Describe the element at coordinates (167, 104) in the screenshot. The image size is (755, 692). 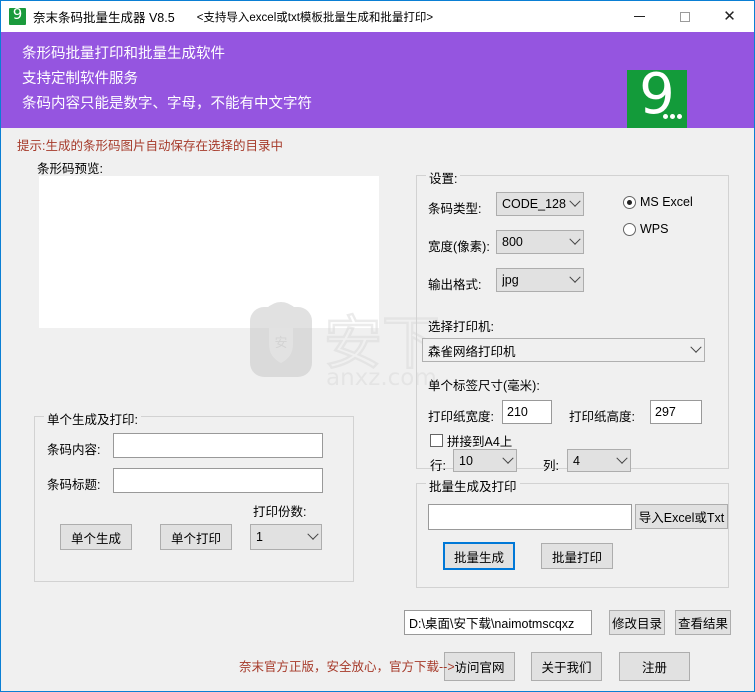
I see `banner-line-3: 条码内容只能是数字、字母，不能有中文字符` at that location.